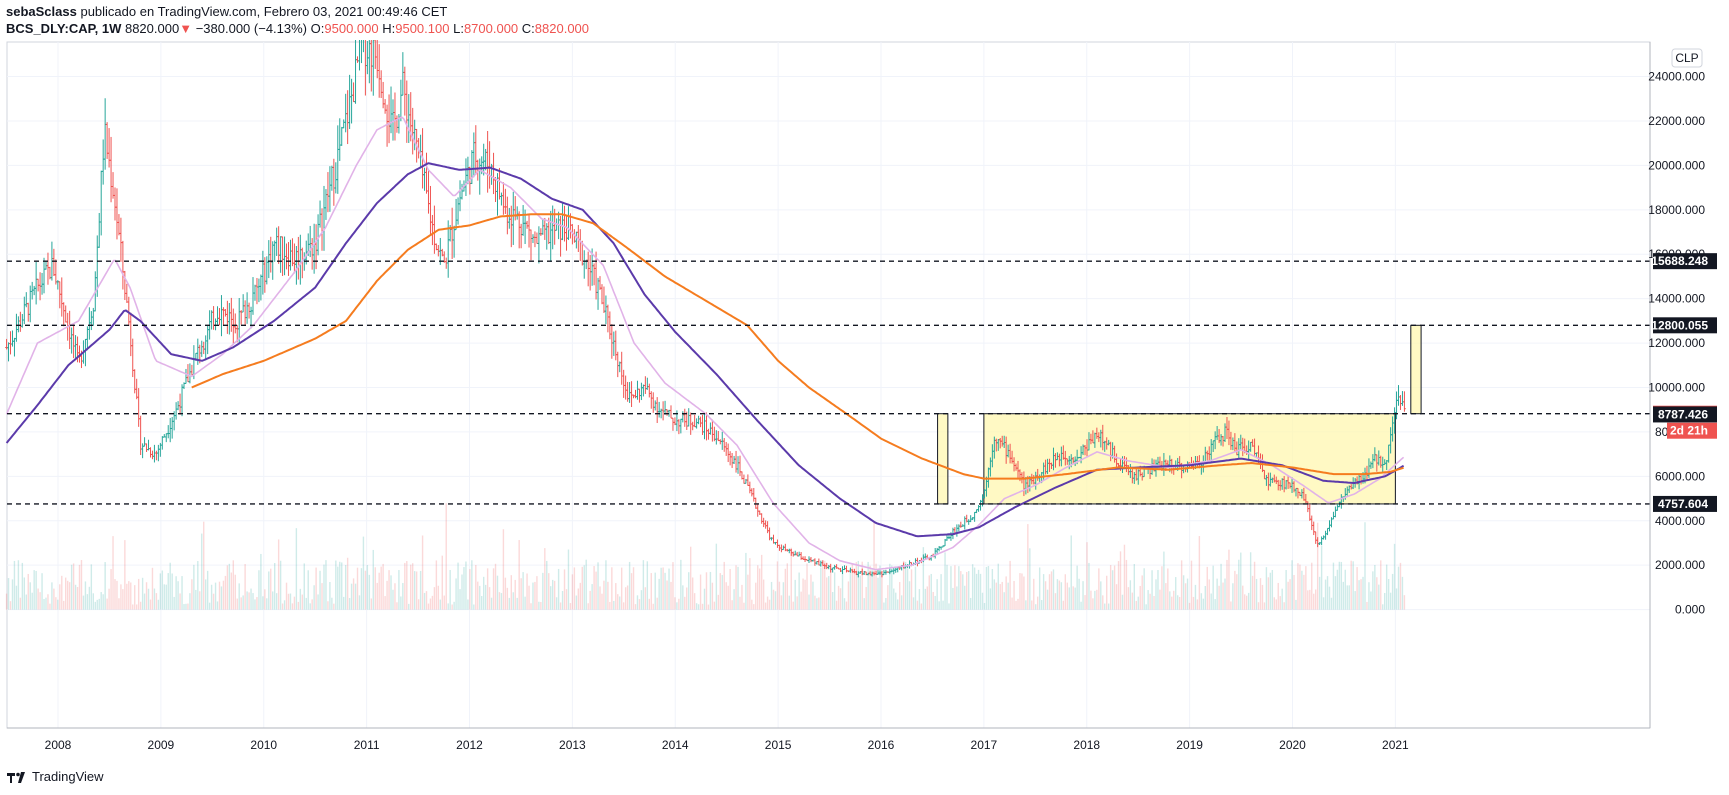 The image size is (1729, 795). What do you see at coordinates (367, 745) in the screenshot?
I see `time-tick-label: 2011` at bounding box center [367, 745].